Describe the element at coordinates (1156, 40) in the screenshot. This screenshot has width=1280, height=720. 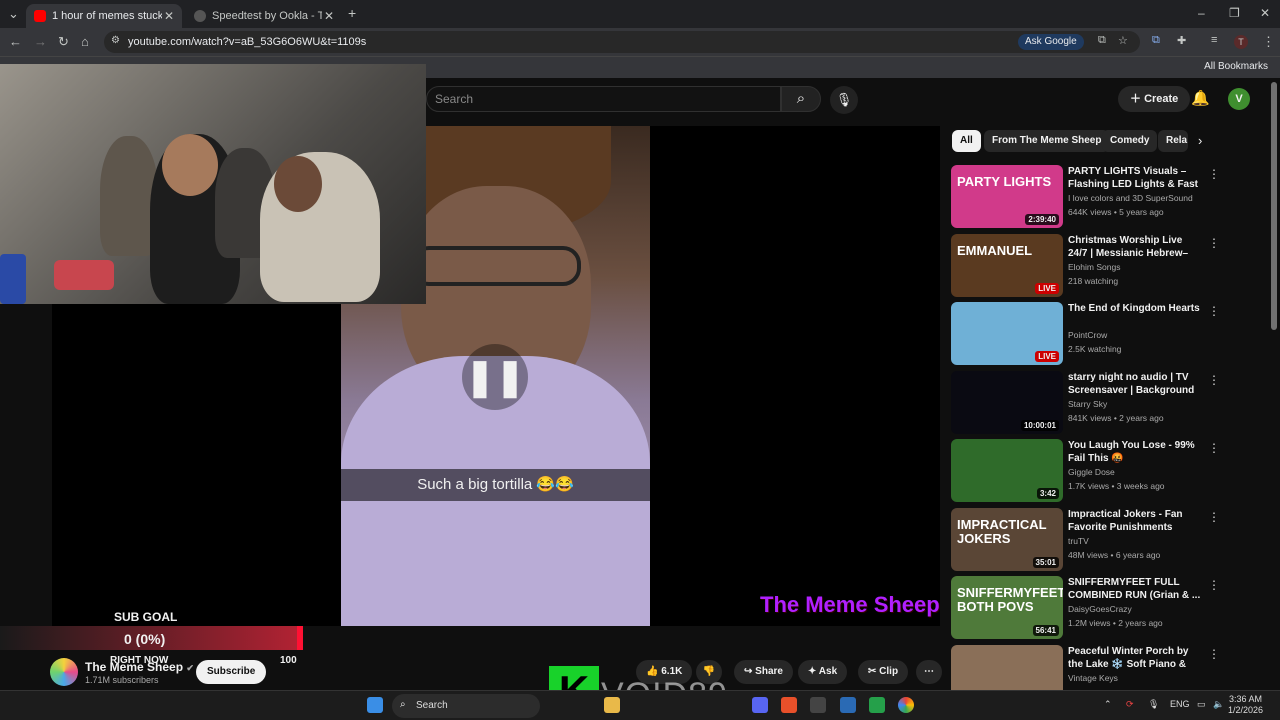
I see `translate-icon: ⧉` at that location.